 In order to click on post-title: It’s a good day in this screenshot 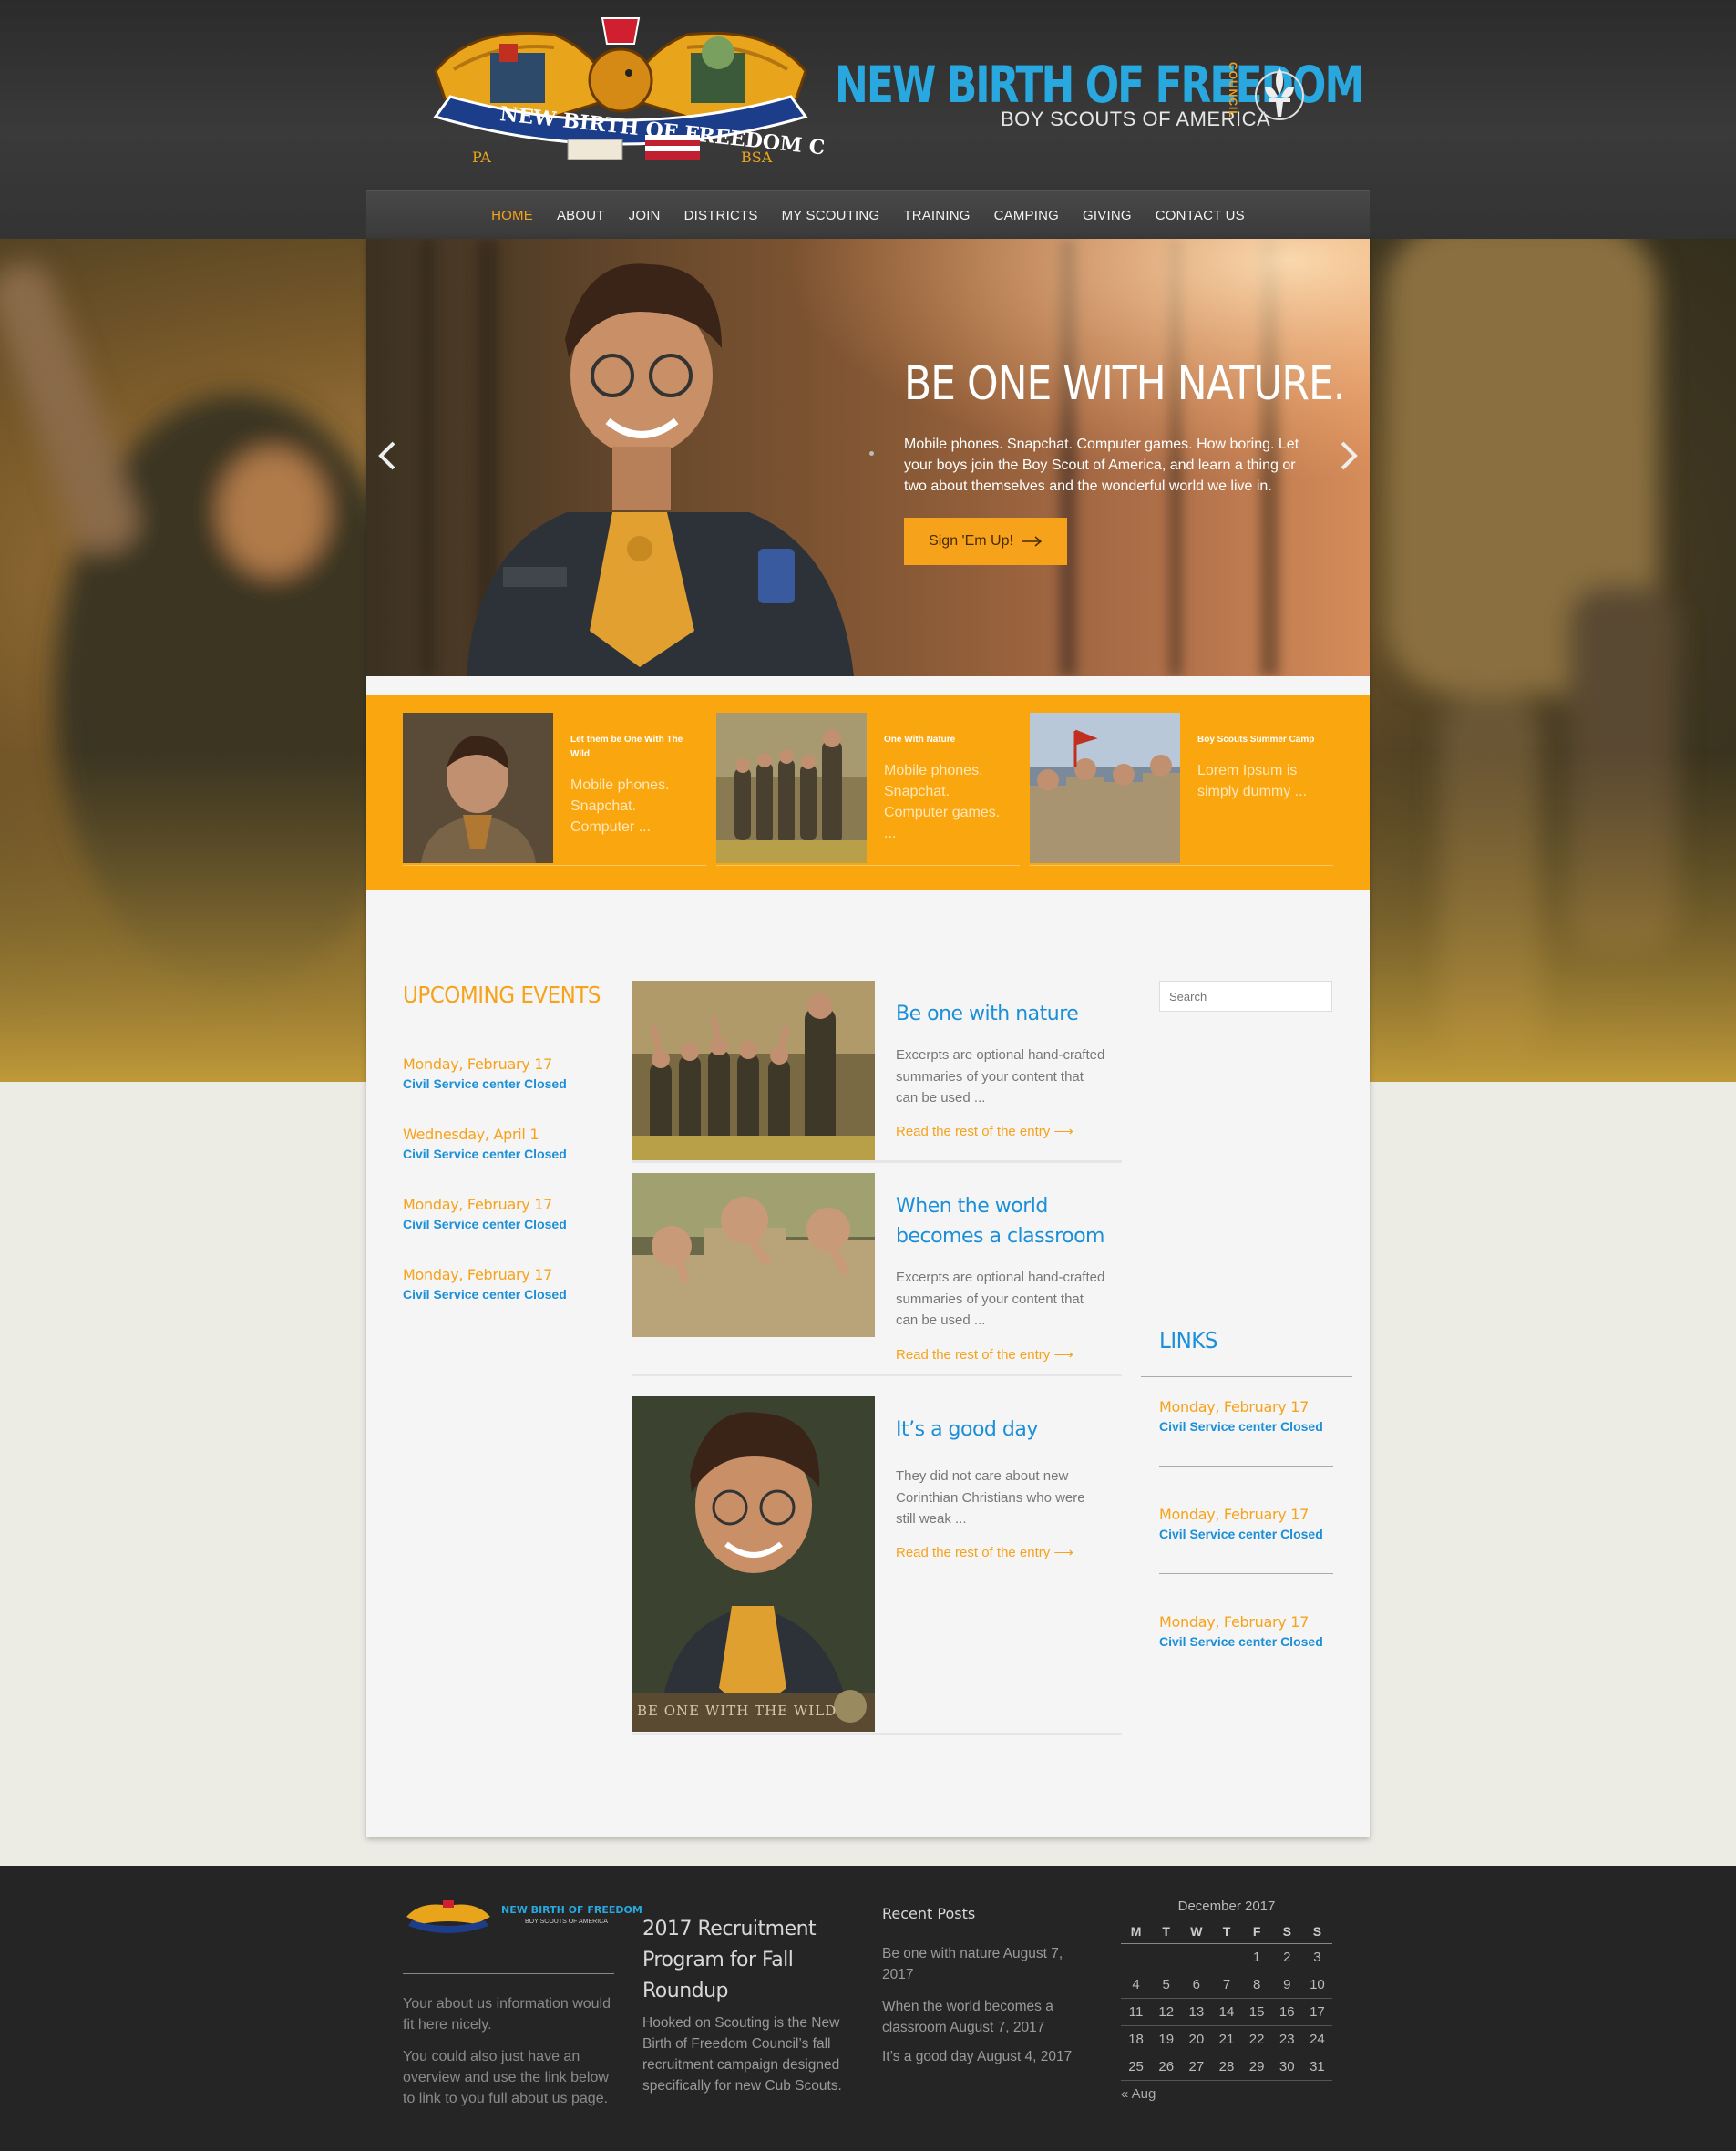, I will do `click(1000, 1430)`.